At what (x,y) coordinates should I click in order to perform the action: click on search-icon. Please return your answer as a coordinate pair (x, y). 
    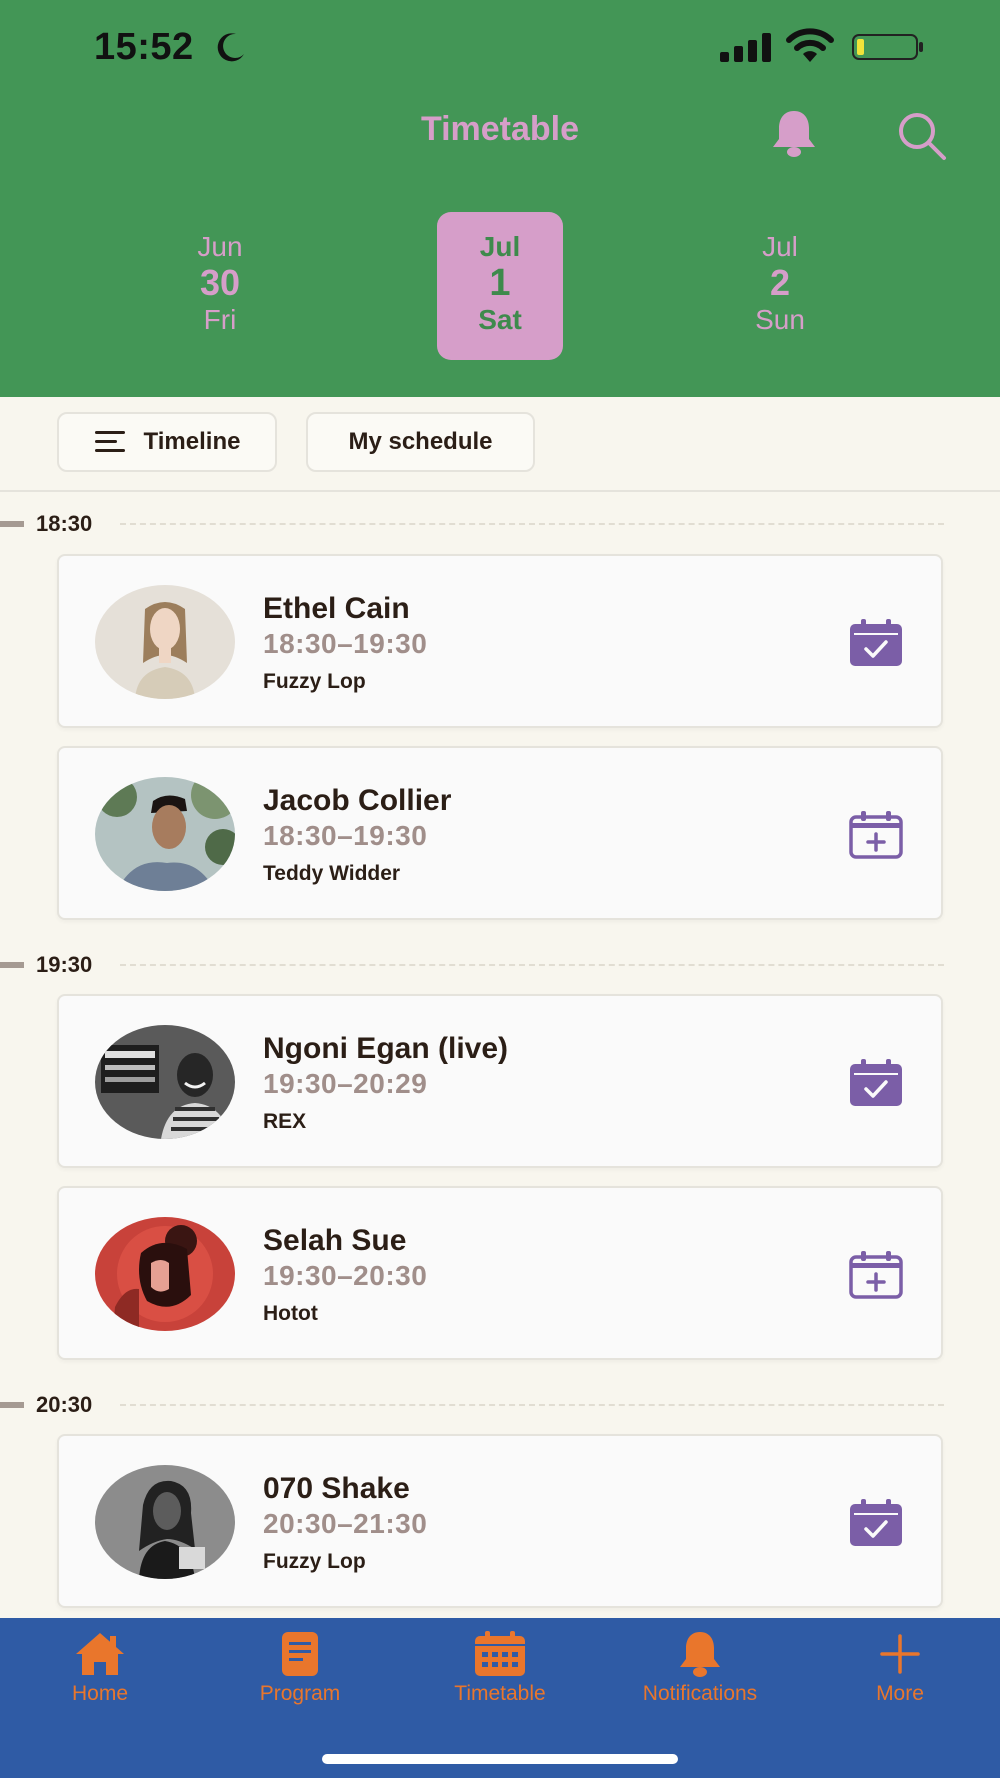
    Looking at the image, I should click on (922, 136).